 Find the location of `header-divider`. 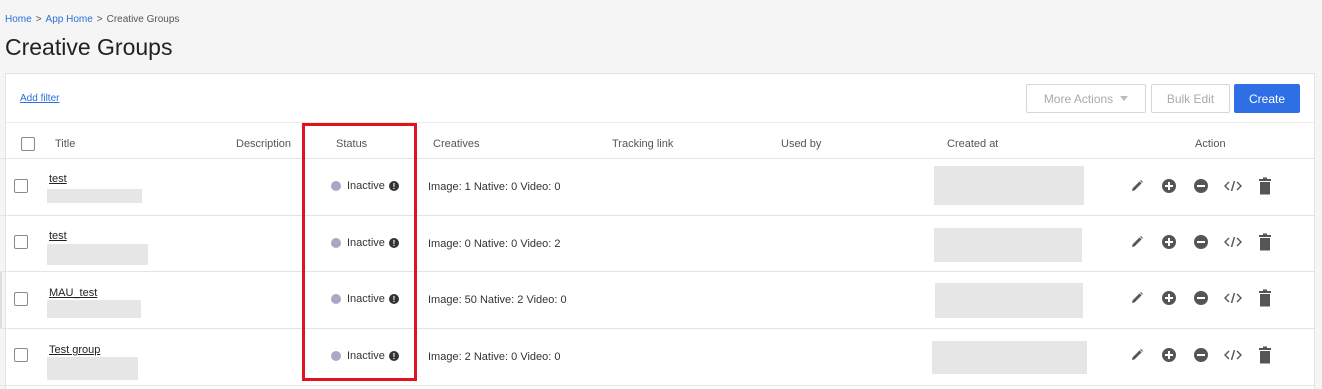

header-divider is located at coordinates (660, 122).